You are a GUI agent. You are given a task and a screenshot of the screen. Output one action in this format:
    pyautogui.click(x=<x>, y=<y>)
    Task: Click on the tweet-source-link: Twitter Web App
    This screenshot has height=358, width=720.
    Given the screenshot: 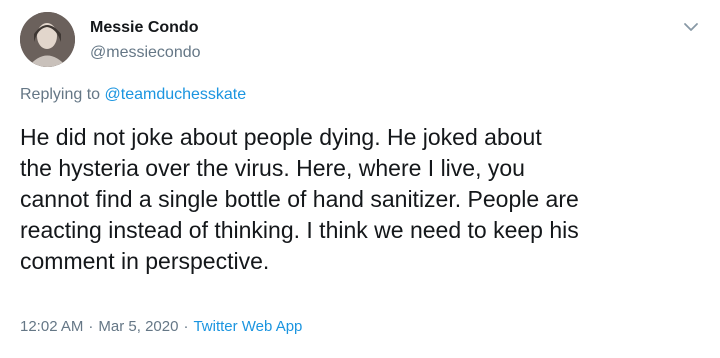 What is the action you would take?
    pyautogui.click(x=247, y=326)
    